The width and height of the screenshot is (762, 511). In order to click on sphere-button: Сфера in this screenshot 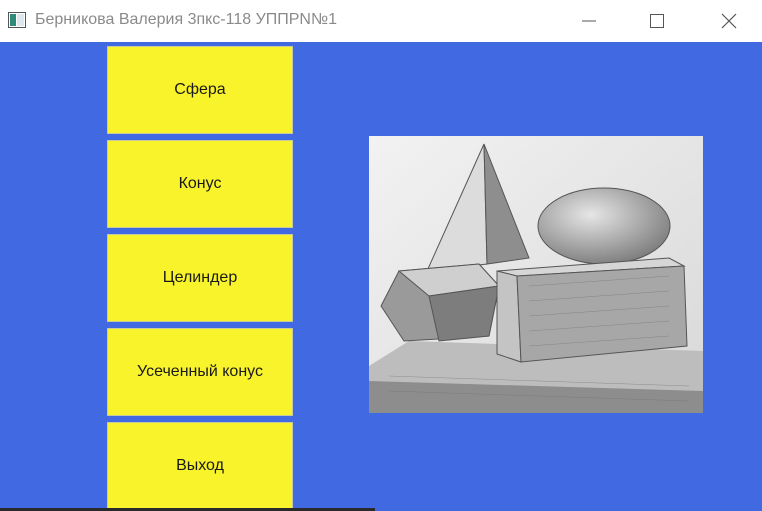, I will do `click(200, 90)`.